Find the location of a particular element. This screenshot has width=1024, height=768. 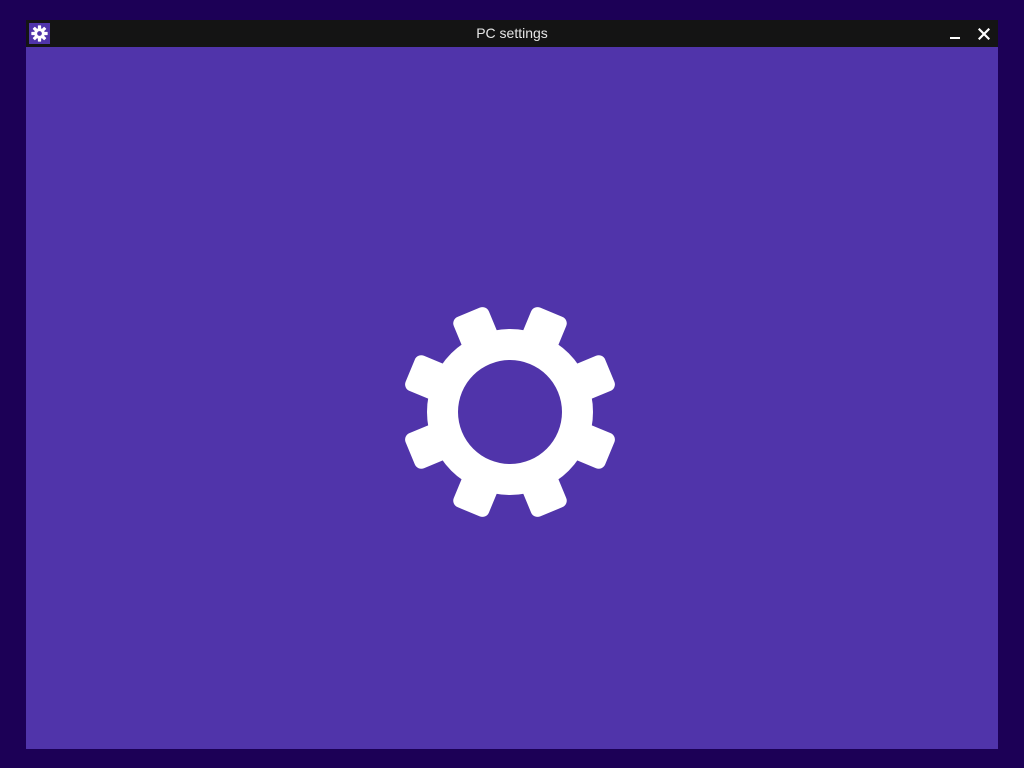

minimize-icon is located at coordinates (955, 37).